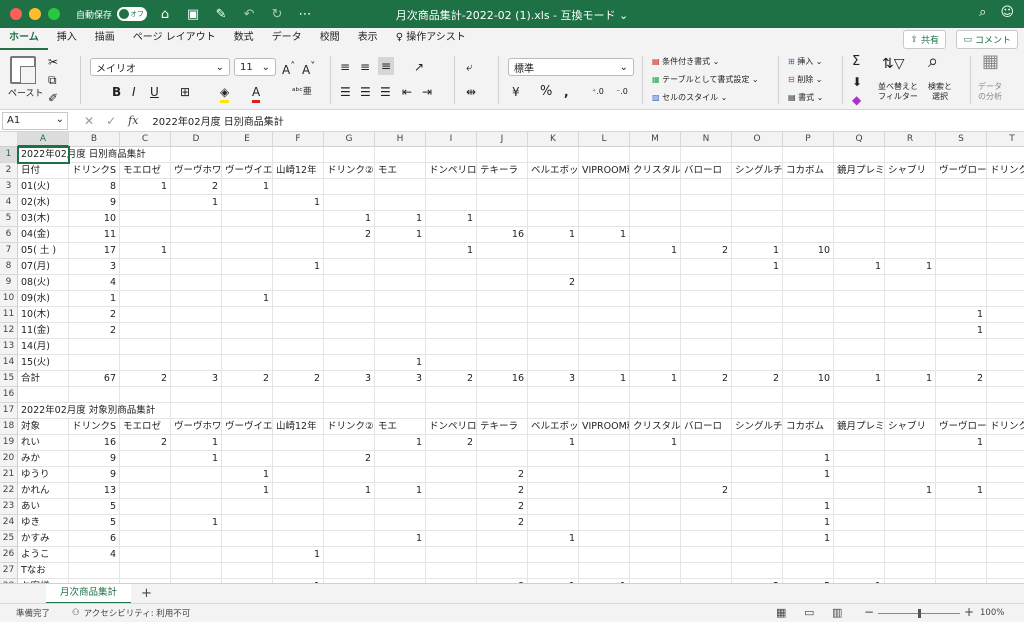  Describe the element at coordinates (859, 139) in the screenshot. I see `column-header: Q` at that location.